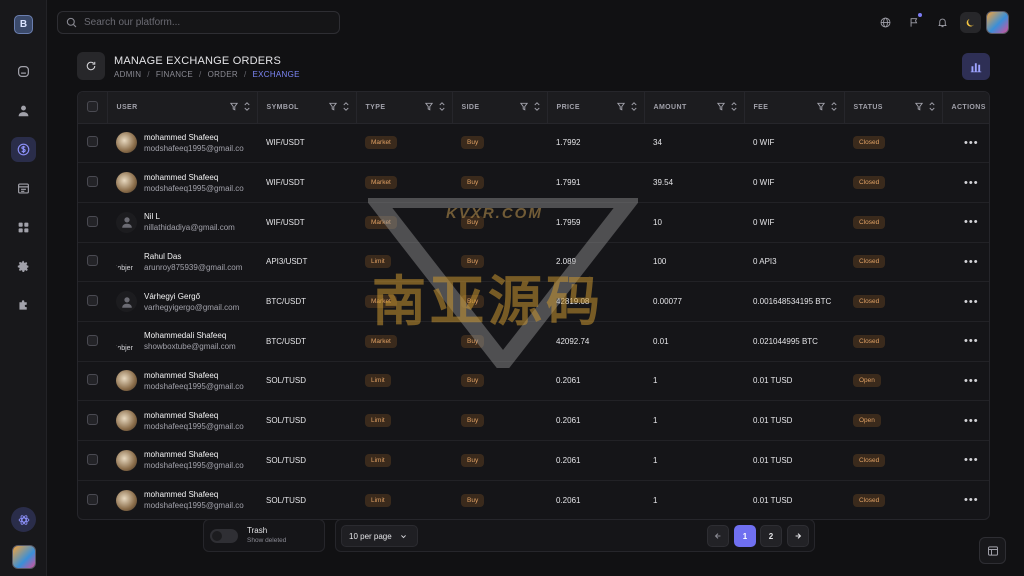 The height and width of the screenshot is (576, 1024). What do you see at coordinates (718, 536) in the screenshot?
I see `prev-page-button` at bounding box center [718, 536].